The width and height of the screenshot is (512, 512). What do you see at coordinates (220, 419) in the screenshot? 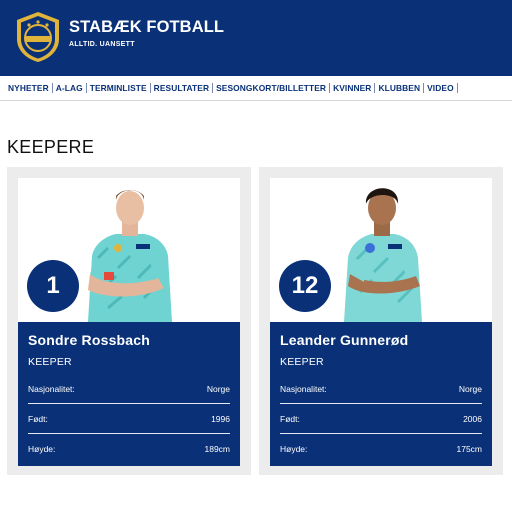
I see `stat-value: 1996` at bounding box center [220, 419].